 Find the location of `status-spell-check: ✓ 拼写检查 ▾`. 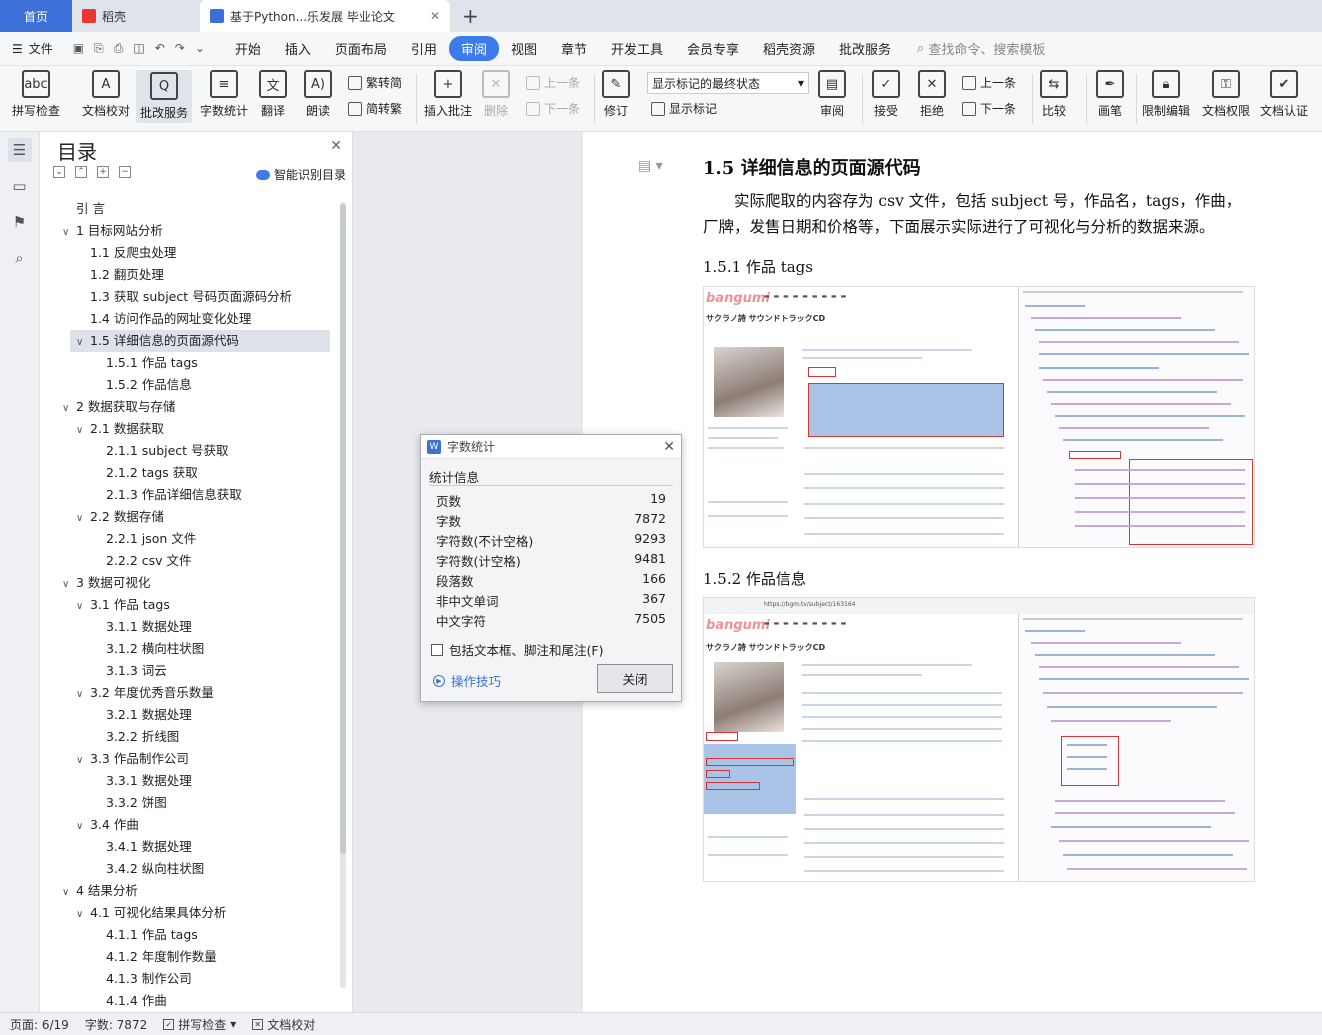

status-spell-check: ✓ 拼写检查 ▾ is located at coordinates (199, 1024).